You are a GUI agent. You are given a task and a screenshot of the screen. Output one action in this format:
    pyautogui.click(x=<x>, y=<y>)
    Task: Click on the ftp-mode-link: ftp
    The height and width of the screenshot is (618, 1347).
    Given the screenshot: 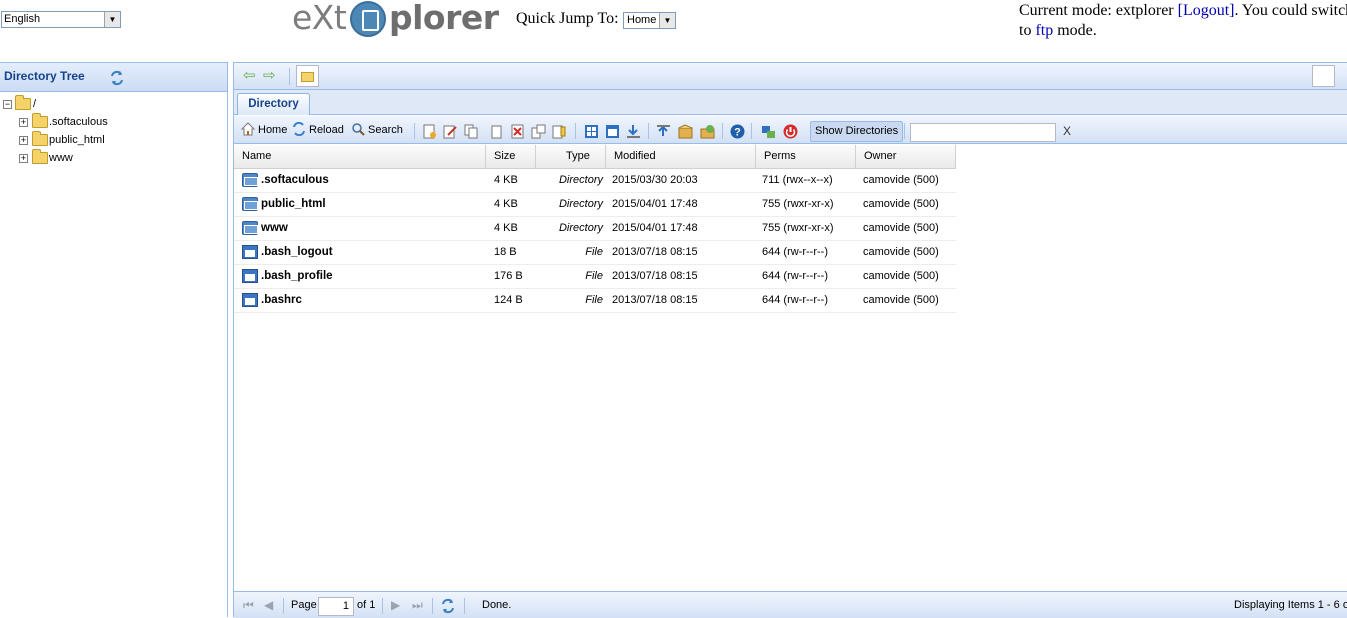 What is the action you would take?
    pyautogui.click(x=1044, y=30)
    